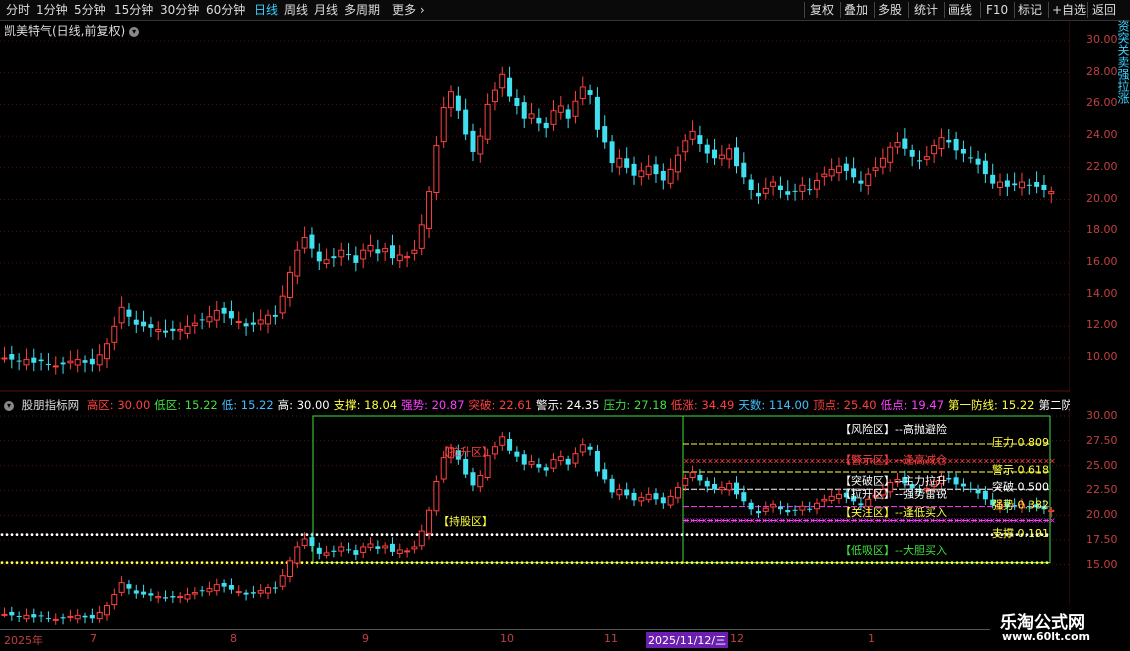  I want to click on mark-button: 标记, so click(1030, 10).